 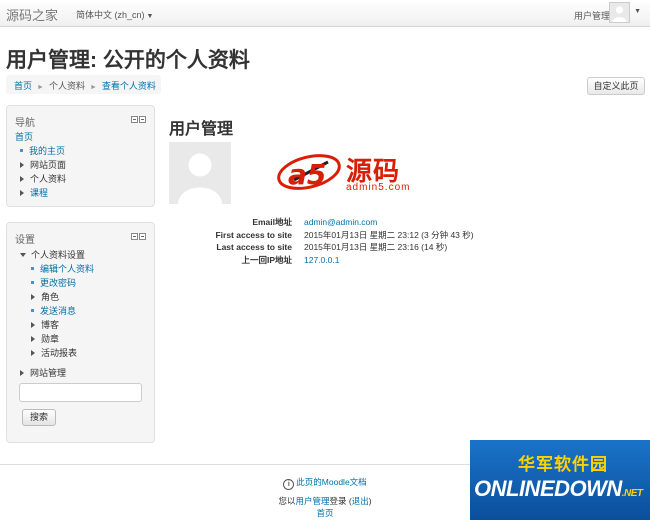 I want to click on caret-down-icon: ▼, so click(x=150, y=16).